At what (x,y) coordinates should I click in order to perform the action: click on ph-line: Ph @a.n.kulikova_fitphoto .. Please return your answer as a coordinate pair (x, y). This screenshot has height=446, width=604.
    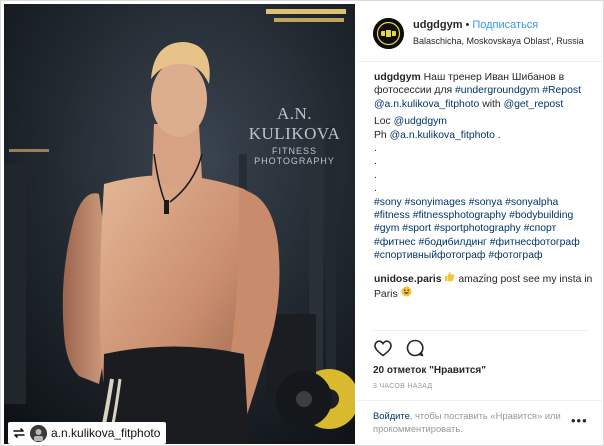
    Looking at the image, I should click on (484, 135).